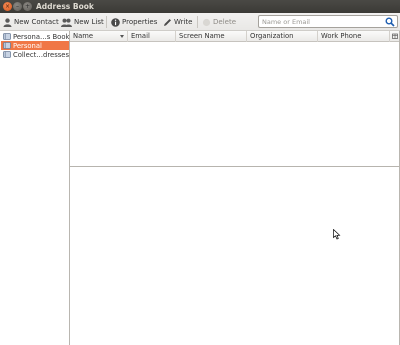  What do you see at coordinates (152, 36) in the screenshot?
I see `column-header-email: Email` at bounding box center [152, 36].